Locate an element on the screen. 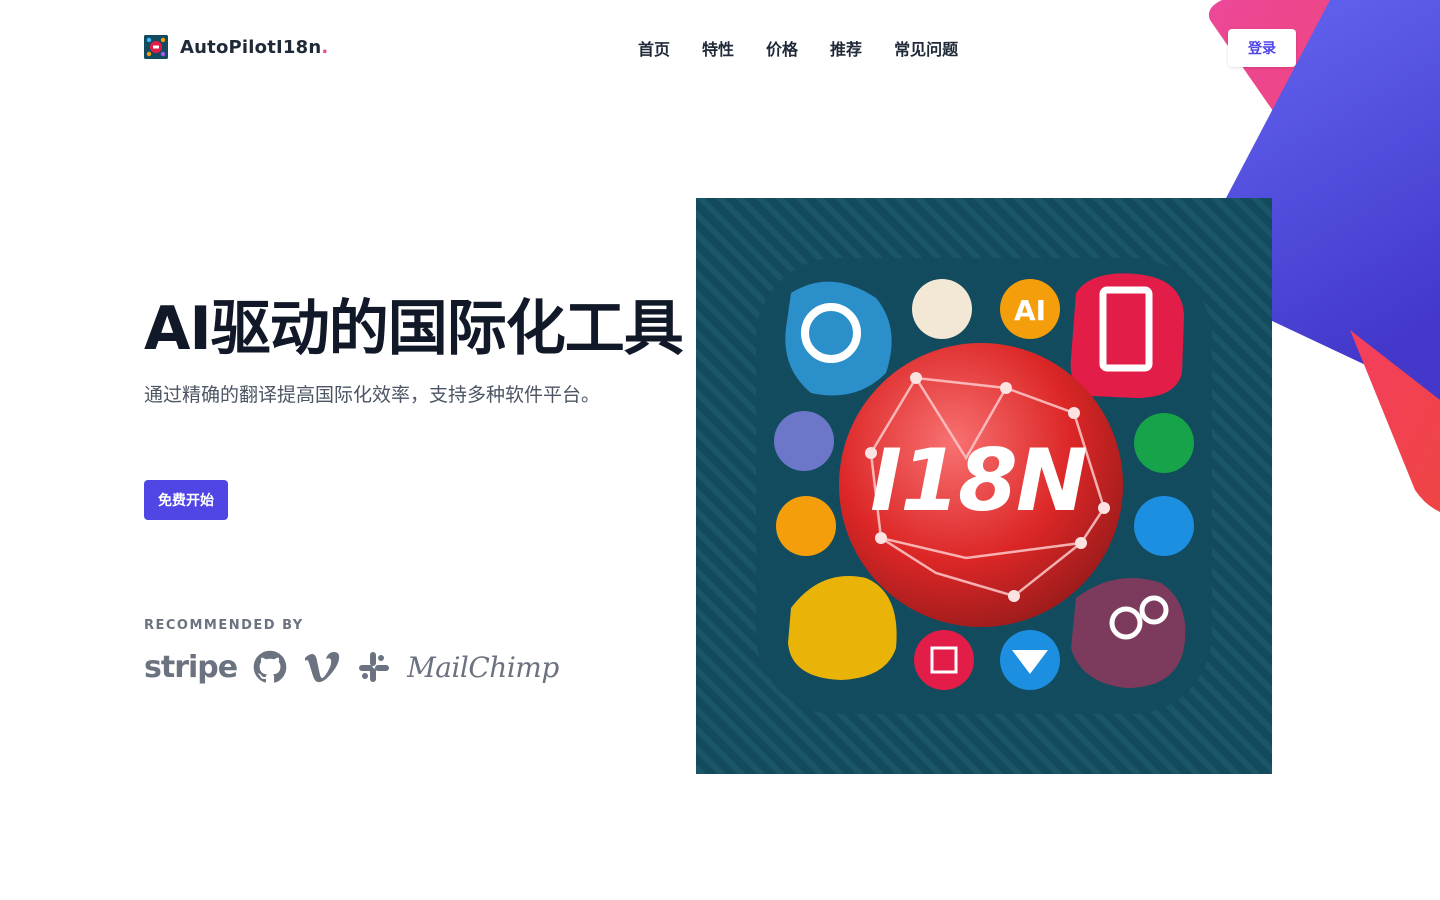  login-button: 登录 is located at coordinates (1262, 48).